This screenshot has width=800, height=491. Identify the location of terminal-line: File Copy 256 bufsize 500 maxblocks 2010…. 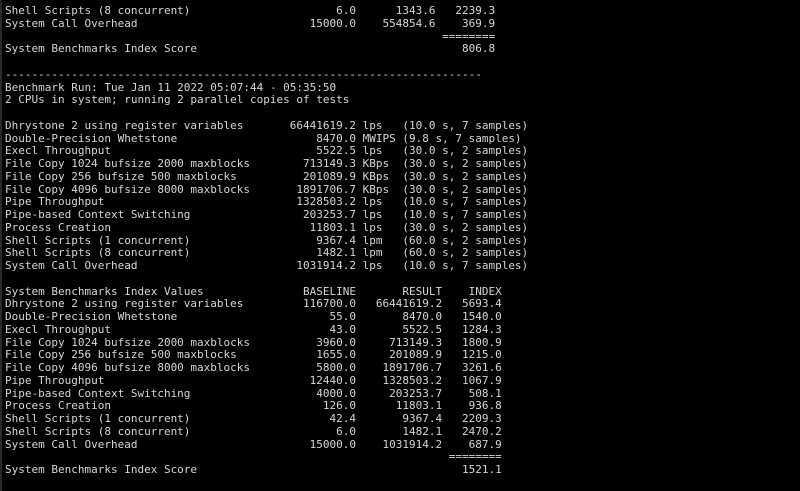
(267, 176).